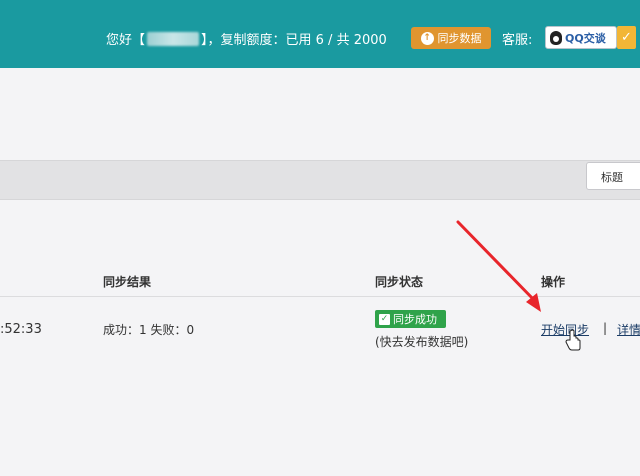 This screenshot has width=640, height=476. Describe the element at coordinates (459, 38) in the screenshot. I see `sync-data-label: 同步数据` at that location.